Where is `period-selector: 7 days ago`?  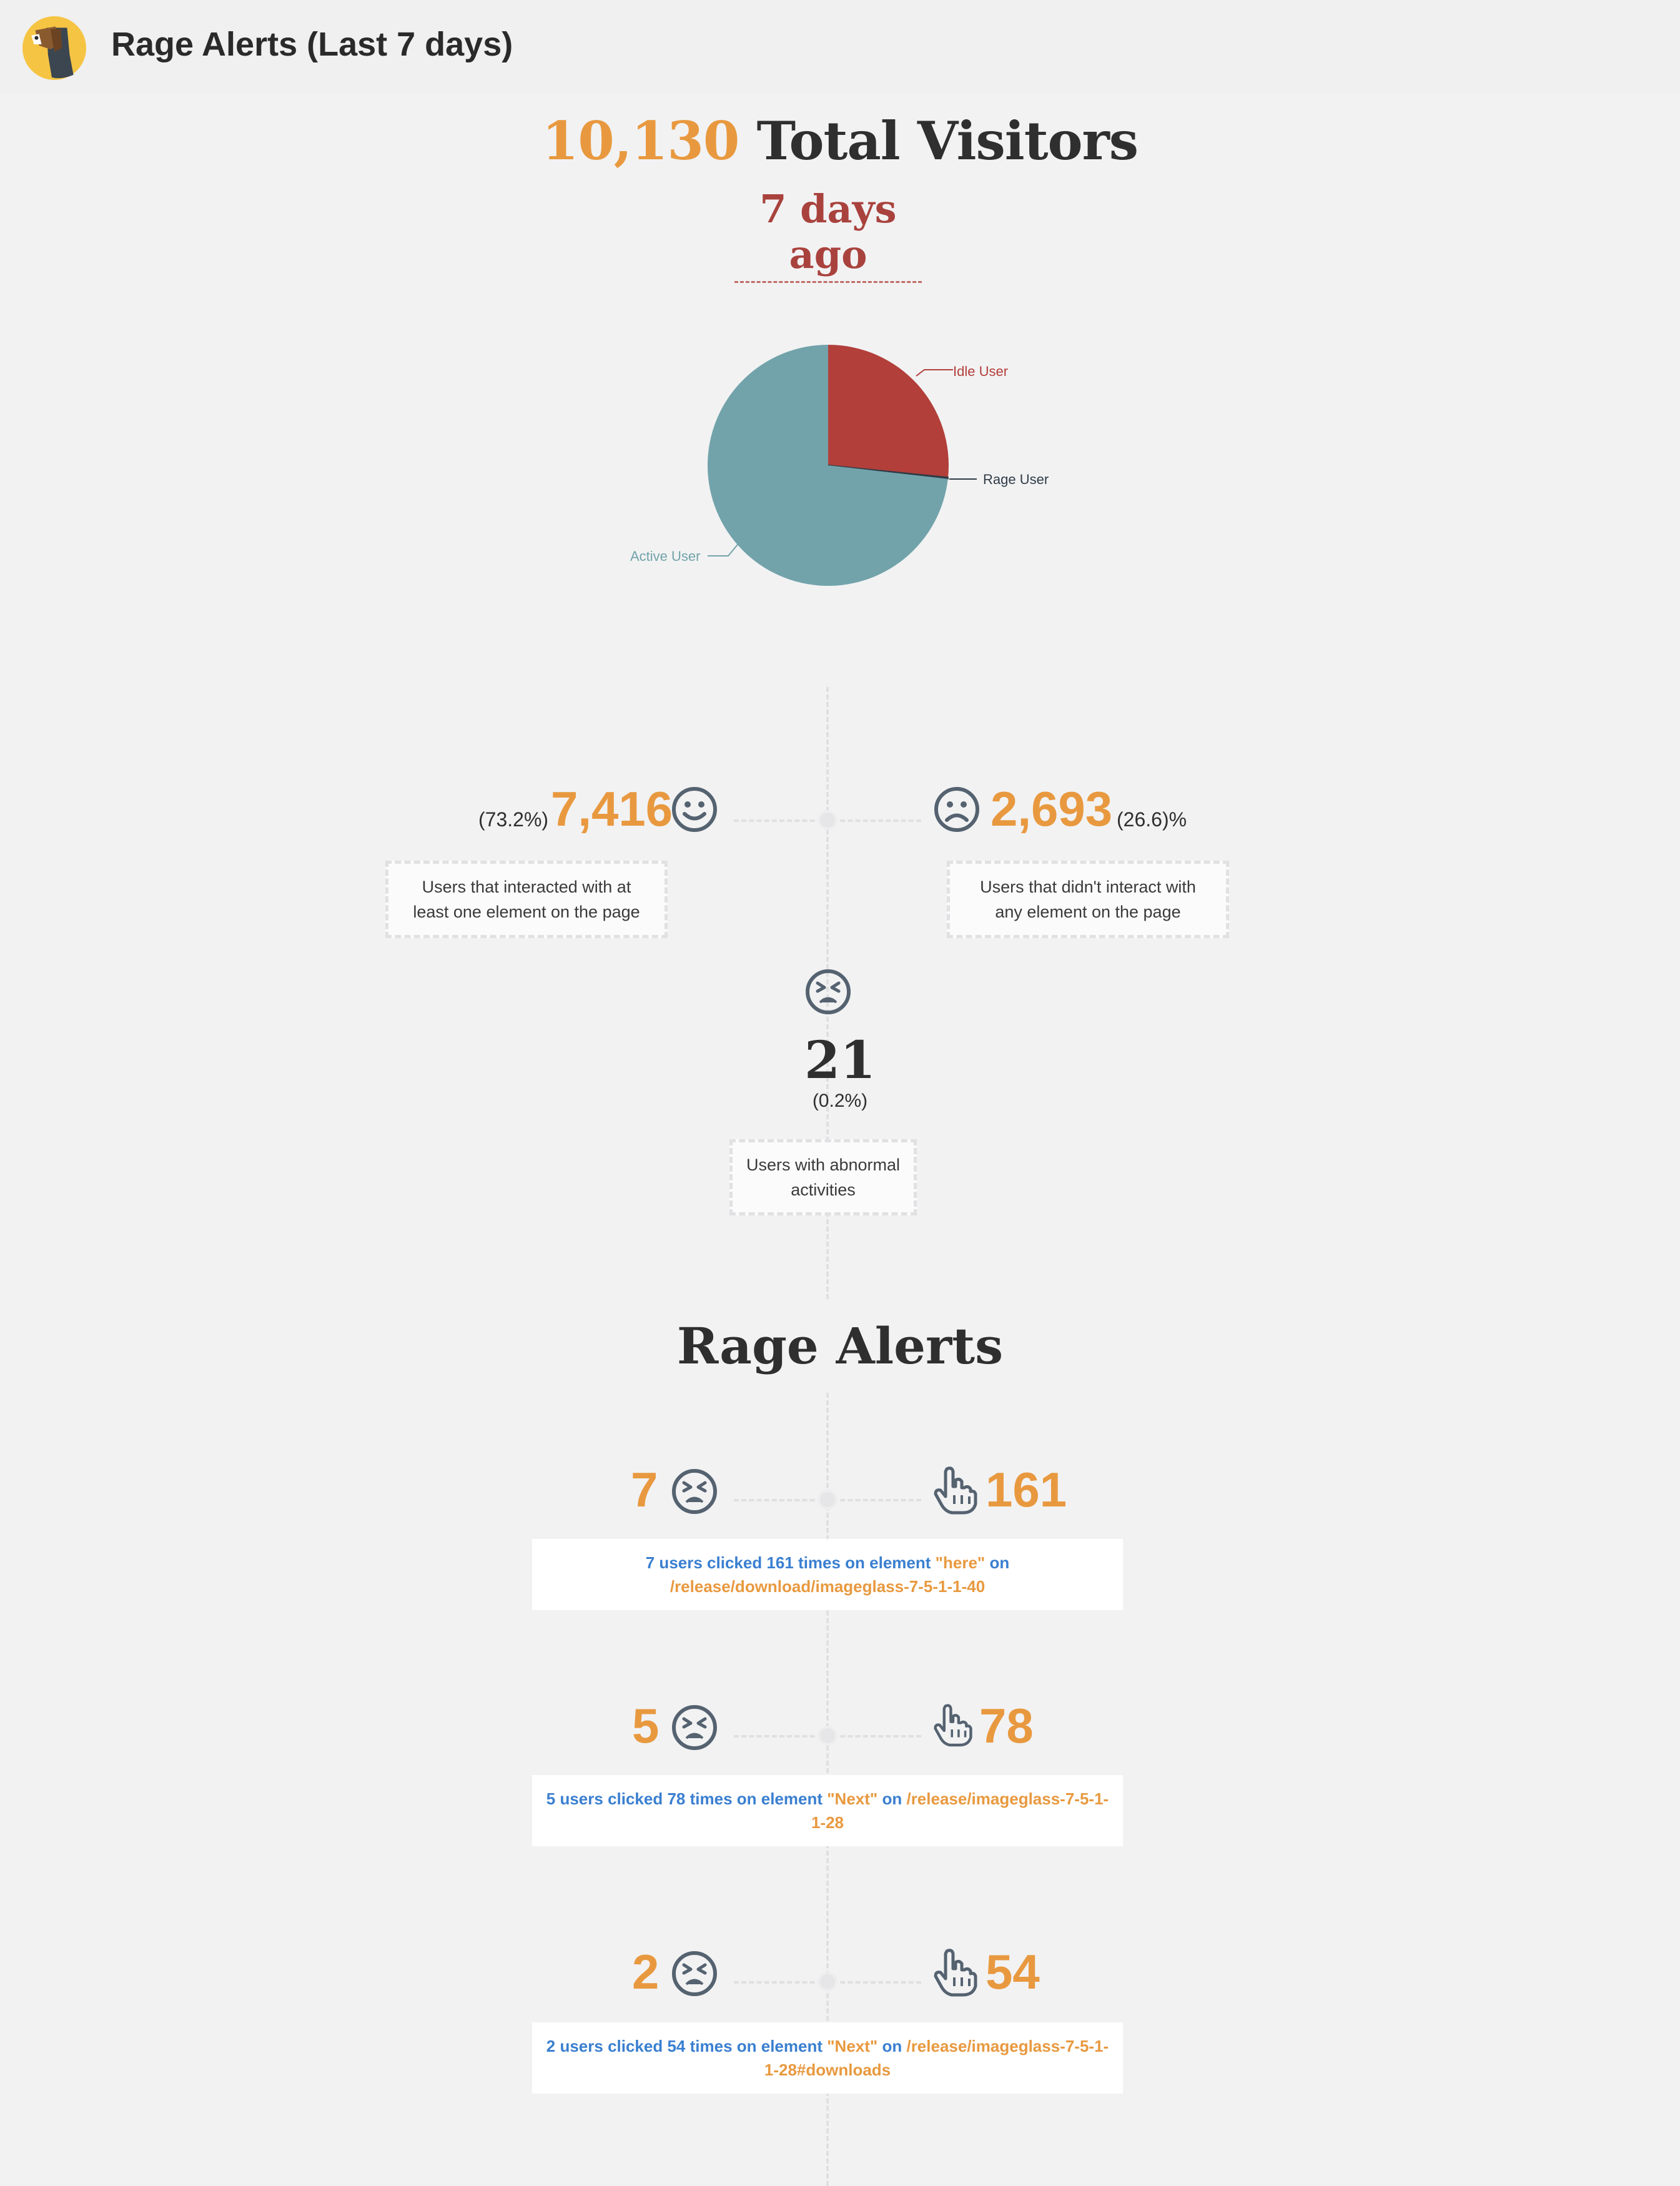
period-selector: 7 days ago is located at coordinates (828, 234).